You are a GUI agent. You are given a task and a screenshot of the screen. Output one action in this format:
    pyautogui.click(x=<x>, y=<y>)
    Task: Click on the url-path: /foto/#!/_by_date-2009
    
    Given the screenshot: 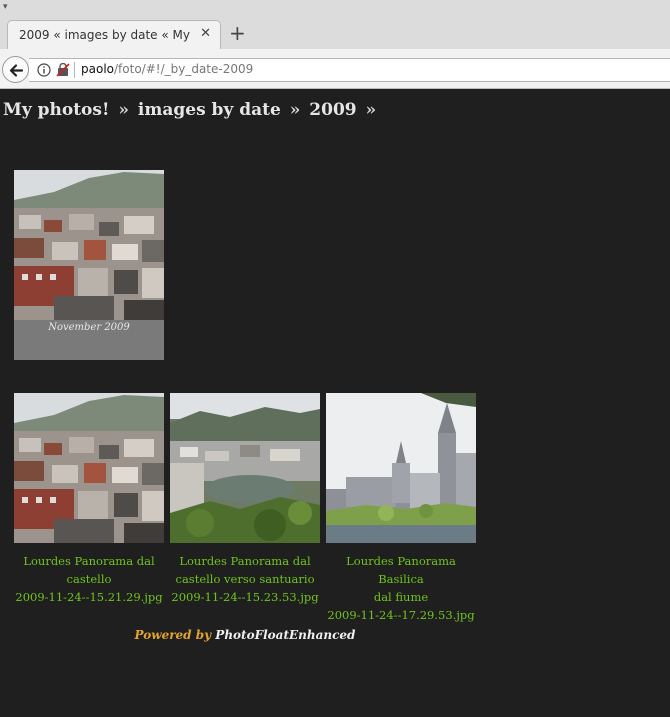 What is the action you would take?
    pyautogui.click(x=184, y=69)
    